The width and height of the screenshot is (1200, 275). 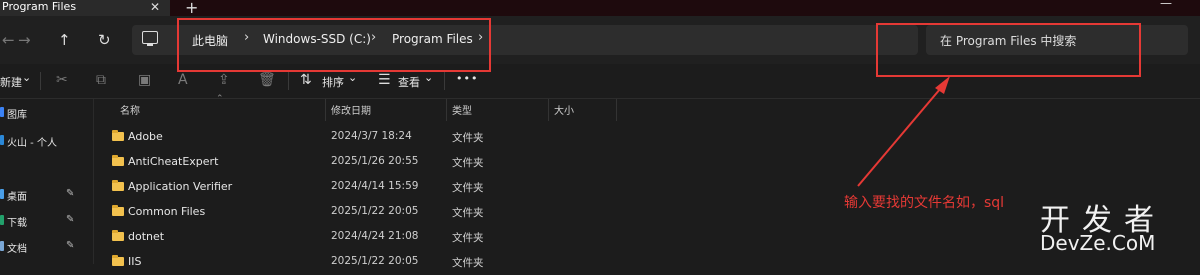 What do you see at coordinates (1098, 243) in the screenshot?
I see `watermark-bottom-text: DevZe.CoM` at bounding box center [1098, 243].